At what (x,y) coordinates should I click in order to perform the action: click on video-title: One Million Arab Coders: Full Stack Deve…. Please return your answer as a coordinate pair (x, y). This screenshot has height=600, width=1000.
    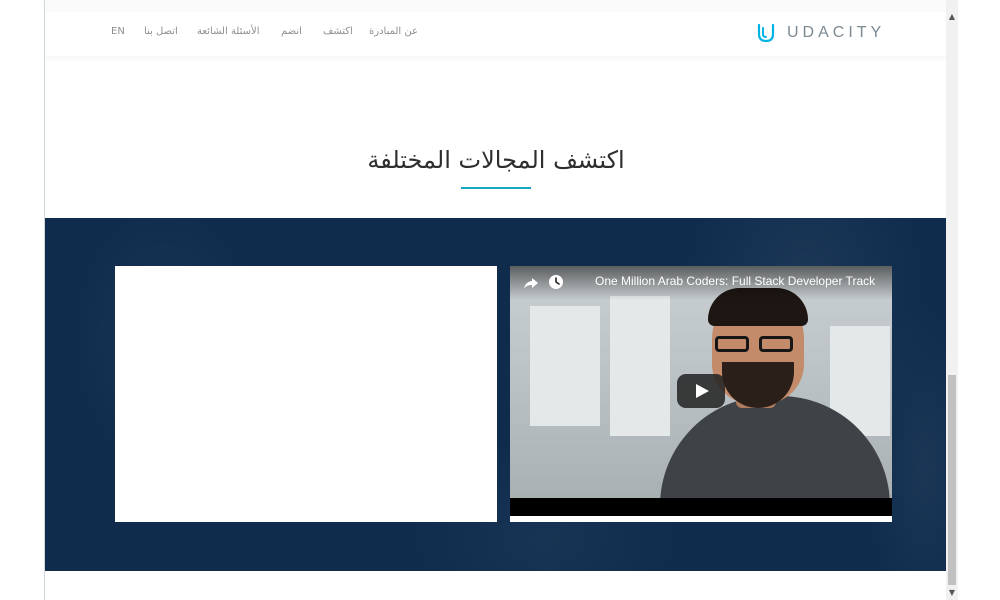
    Looking at the image, I should click on (735, 281).